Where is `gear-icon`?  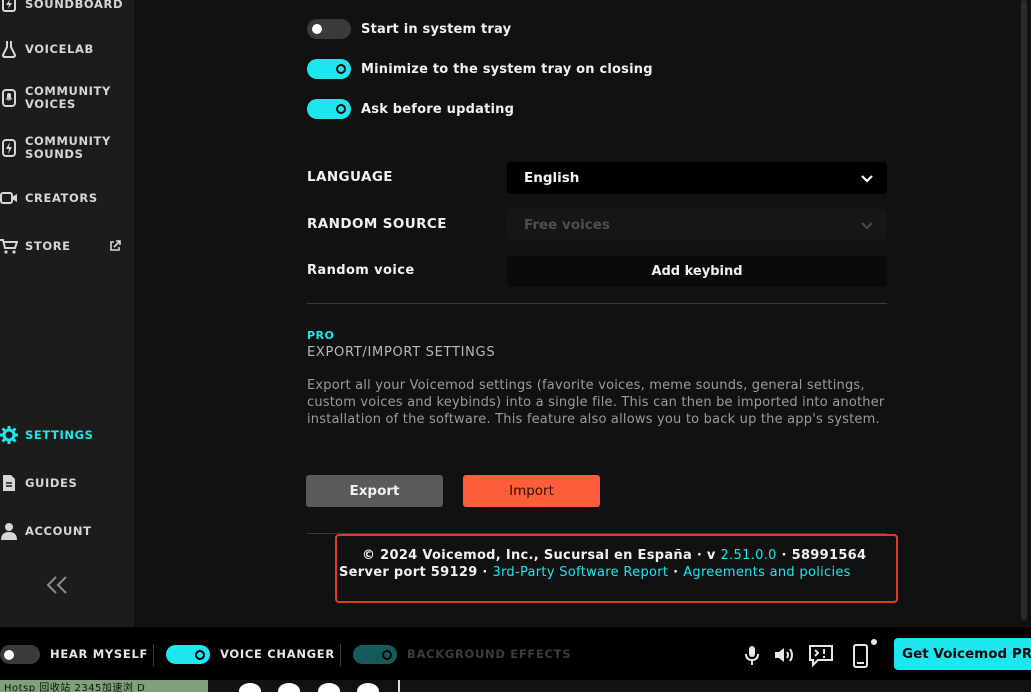
gear-icon is located at coordinates (9, 435).